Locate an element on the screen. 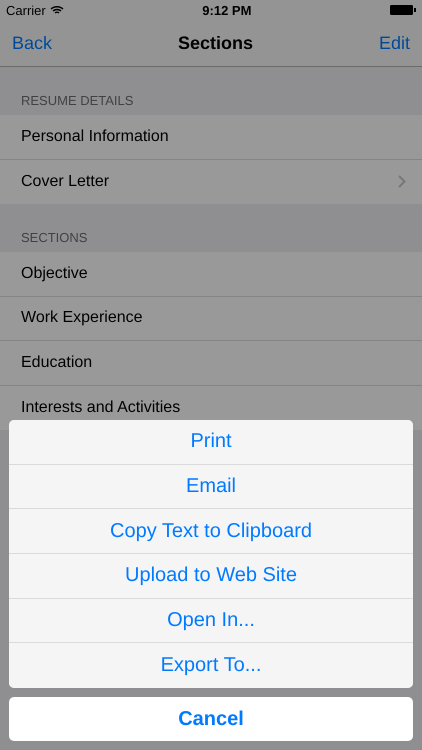 Image resolution: width=422 pixels, height=750 pixels. carrier-label: Carrier is located at coordinates (26, 10).